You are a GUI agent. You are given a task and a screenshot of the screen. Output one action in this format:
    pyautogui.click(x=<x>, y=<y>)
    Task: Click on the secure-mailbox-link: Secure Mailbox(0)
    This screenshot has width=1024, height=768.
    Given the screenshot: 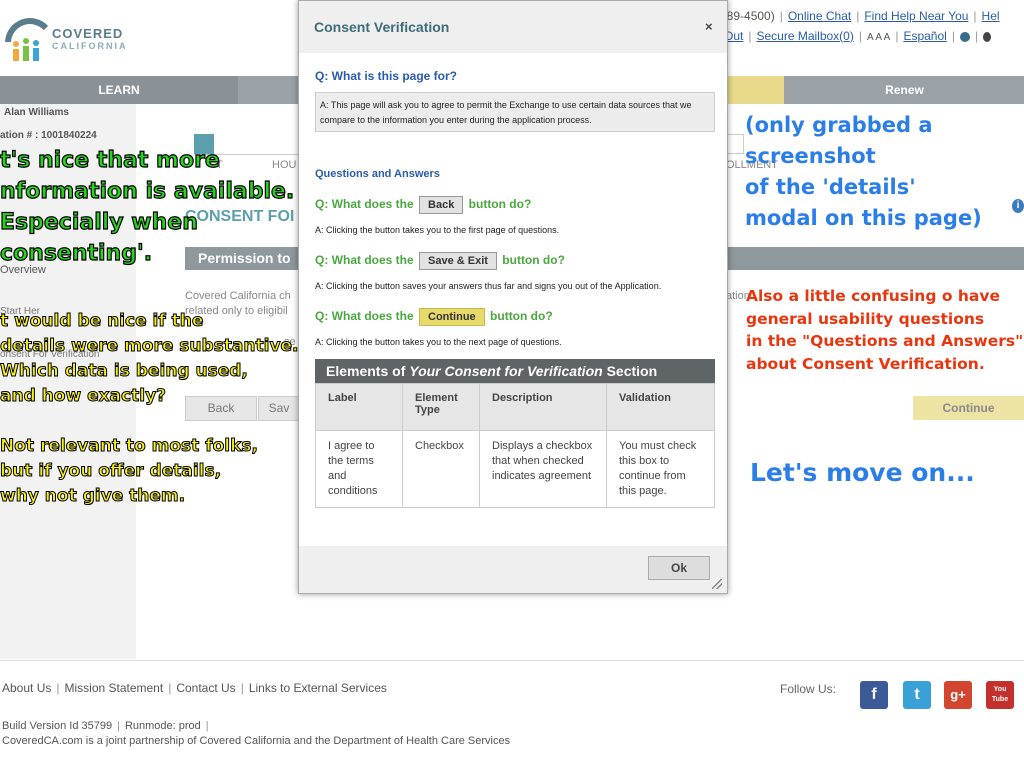 What is the action you would take?
    pyautogui.click(x=804, y=36)
    